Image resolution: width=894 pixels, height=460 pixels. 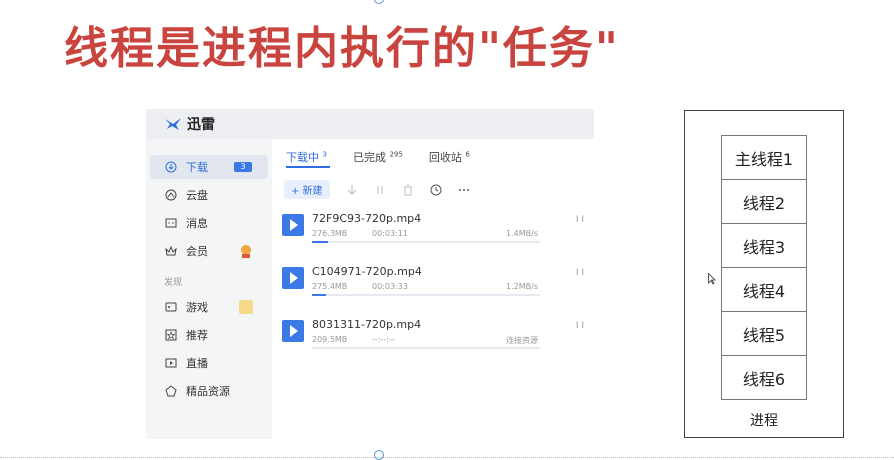 I want to click on download-icon, so click(x=171, y=167).